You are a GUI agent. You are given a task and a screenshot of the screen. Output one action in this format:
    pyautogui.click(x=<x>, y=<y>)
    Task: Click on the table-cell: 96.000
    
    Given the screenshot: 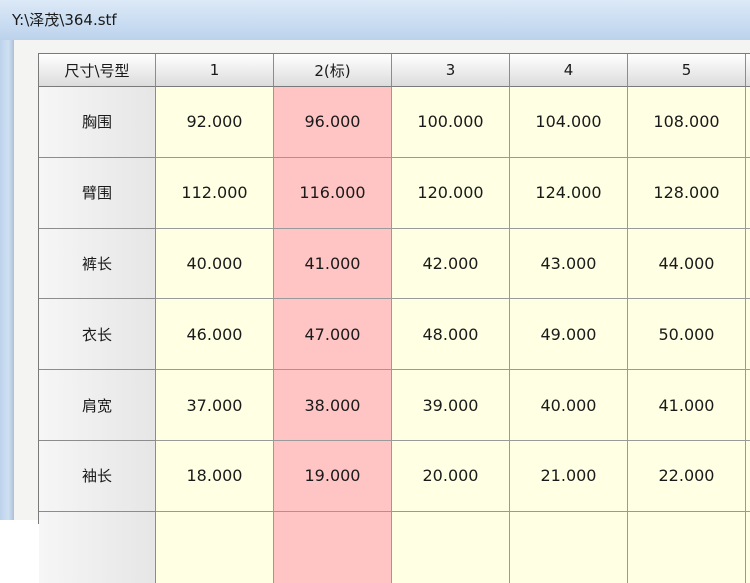 What is the action you would take?
    pyautogui.click(x=333, y=122)
    